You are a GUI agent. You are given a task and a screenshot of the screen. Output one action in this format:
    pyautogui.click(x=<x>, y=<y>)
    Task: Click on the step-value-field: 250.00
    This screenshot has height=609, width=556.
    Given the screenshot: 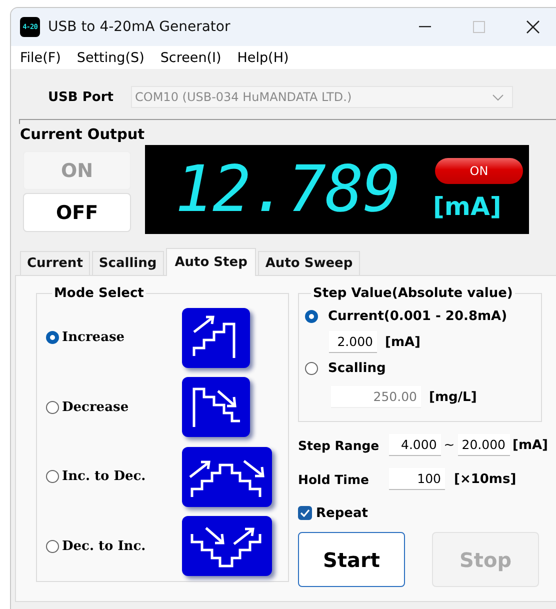 What is the action you would take?
    pyautogui.click(x=376, y=397)
    